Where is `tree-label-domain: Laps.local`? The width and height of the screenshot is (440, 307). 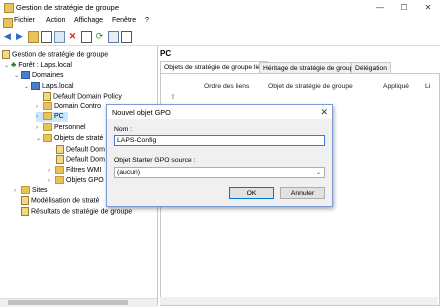 tree-label-domain: Laps.local is located at coordinates (58, 86).